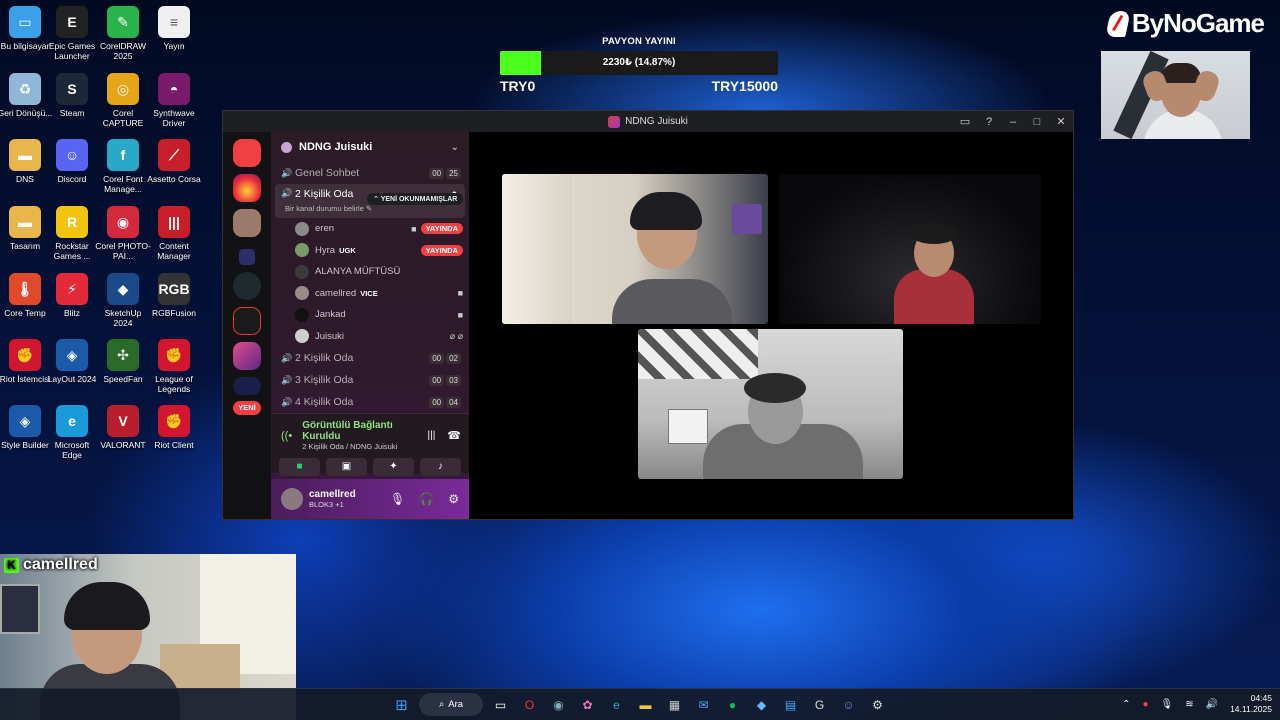 The image size is (1280, 720). What do you see at coordinates (174, 28) in the screenshot?
I see `desktop-icon: ≡ Yayın` at bounding box center [174, 28].